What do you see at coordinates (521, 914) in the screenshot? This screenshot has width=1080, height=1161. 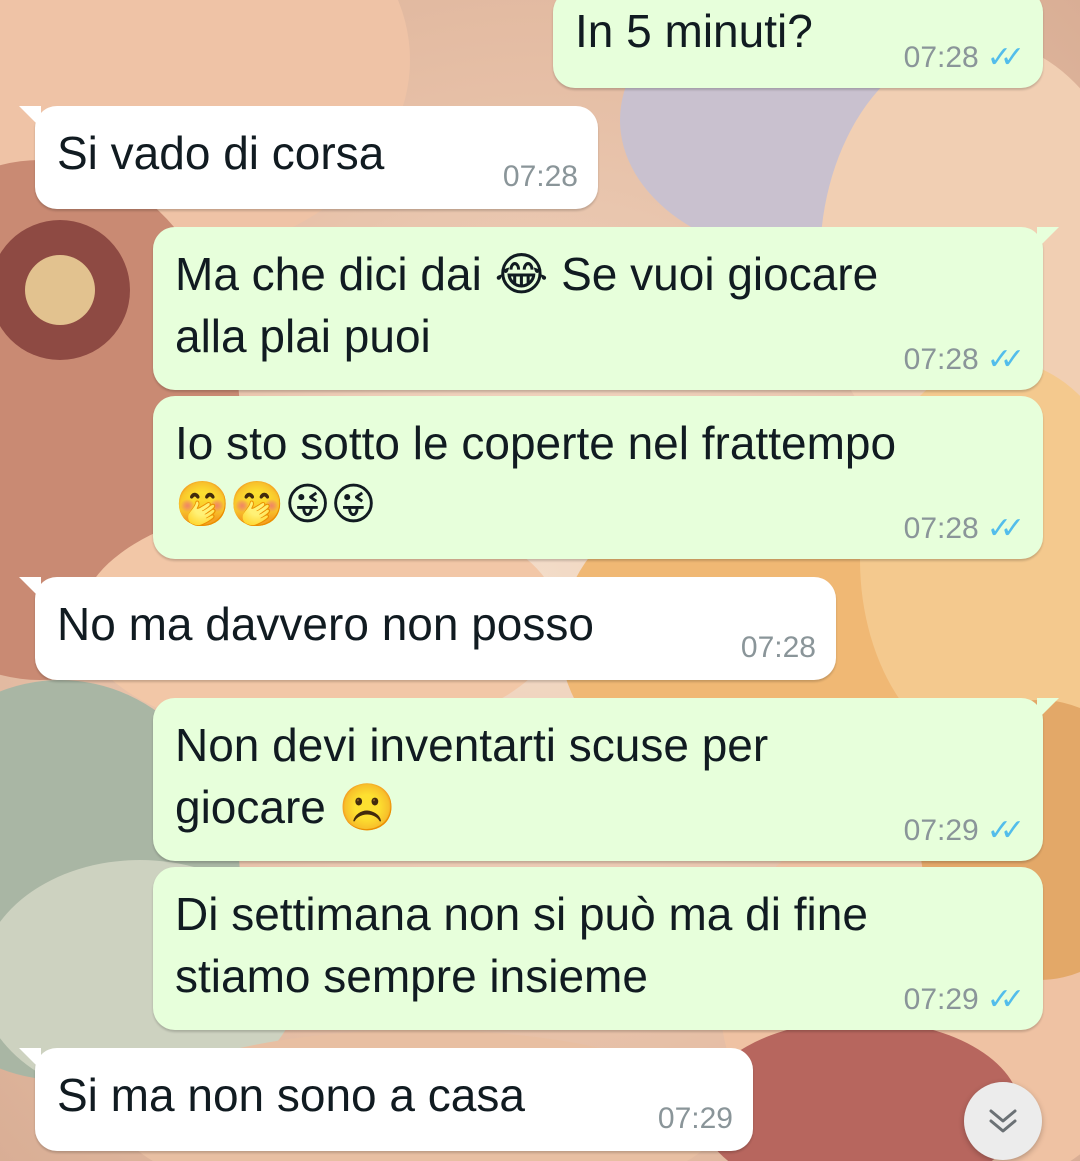 I see `message-line: Di settimana non si può ma di fine` at bounding box center [521, 914].